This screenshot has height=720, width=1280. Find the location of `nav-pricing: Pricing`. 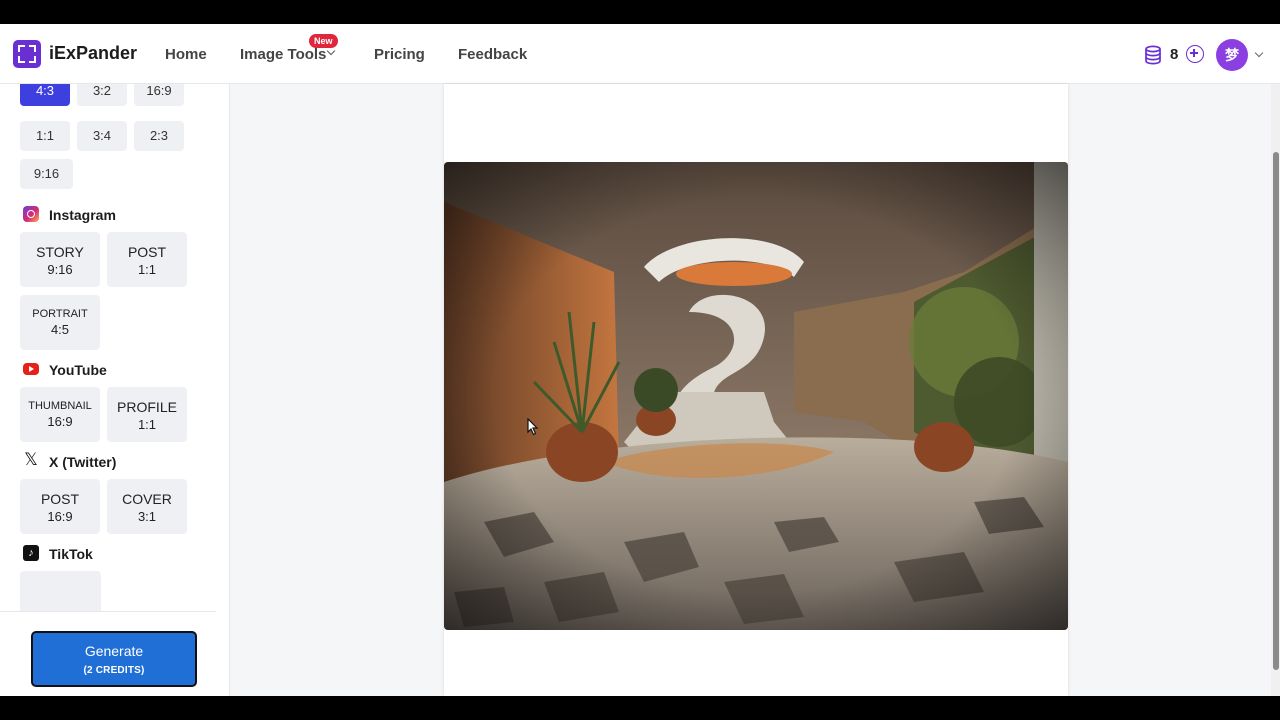

nav-pricing: Pricing is located at coordinates (399, 54).